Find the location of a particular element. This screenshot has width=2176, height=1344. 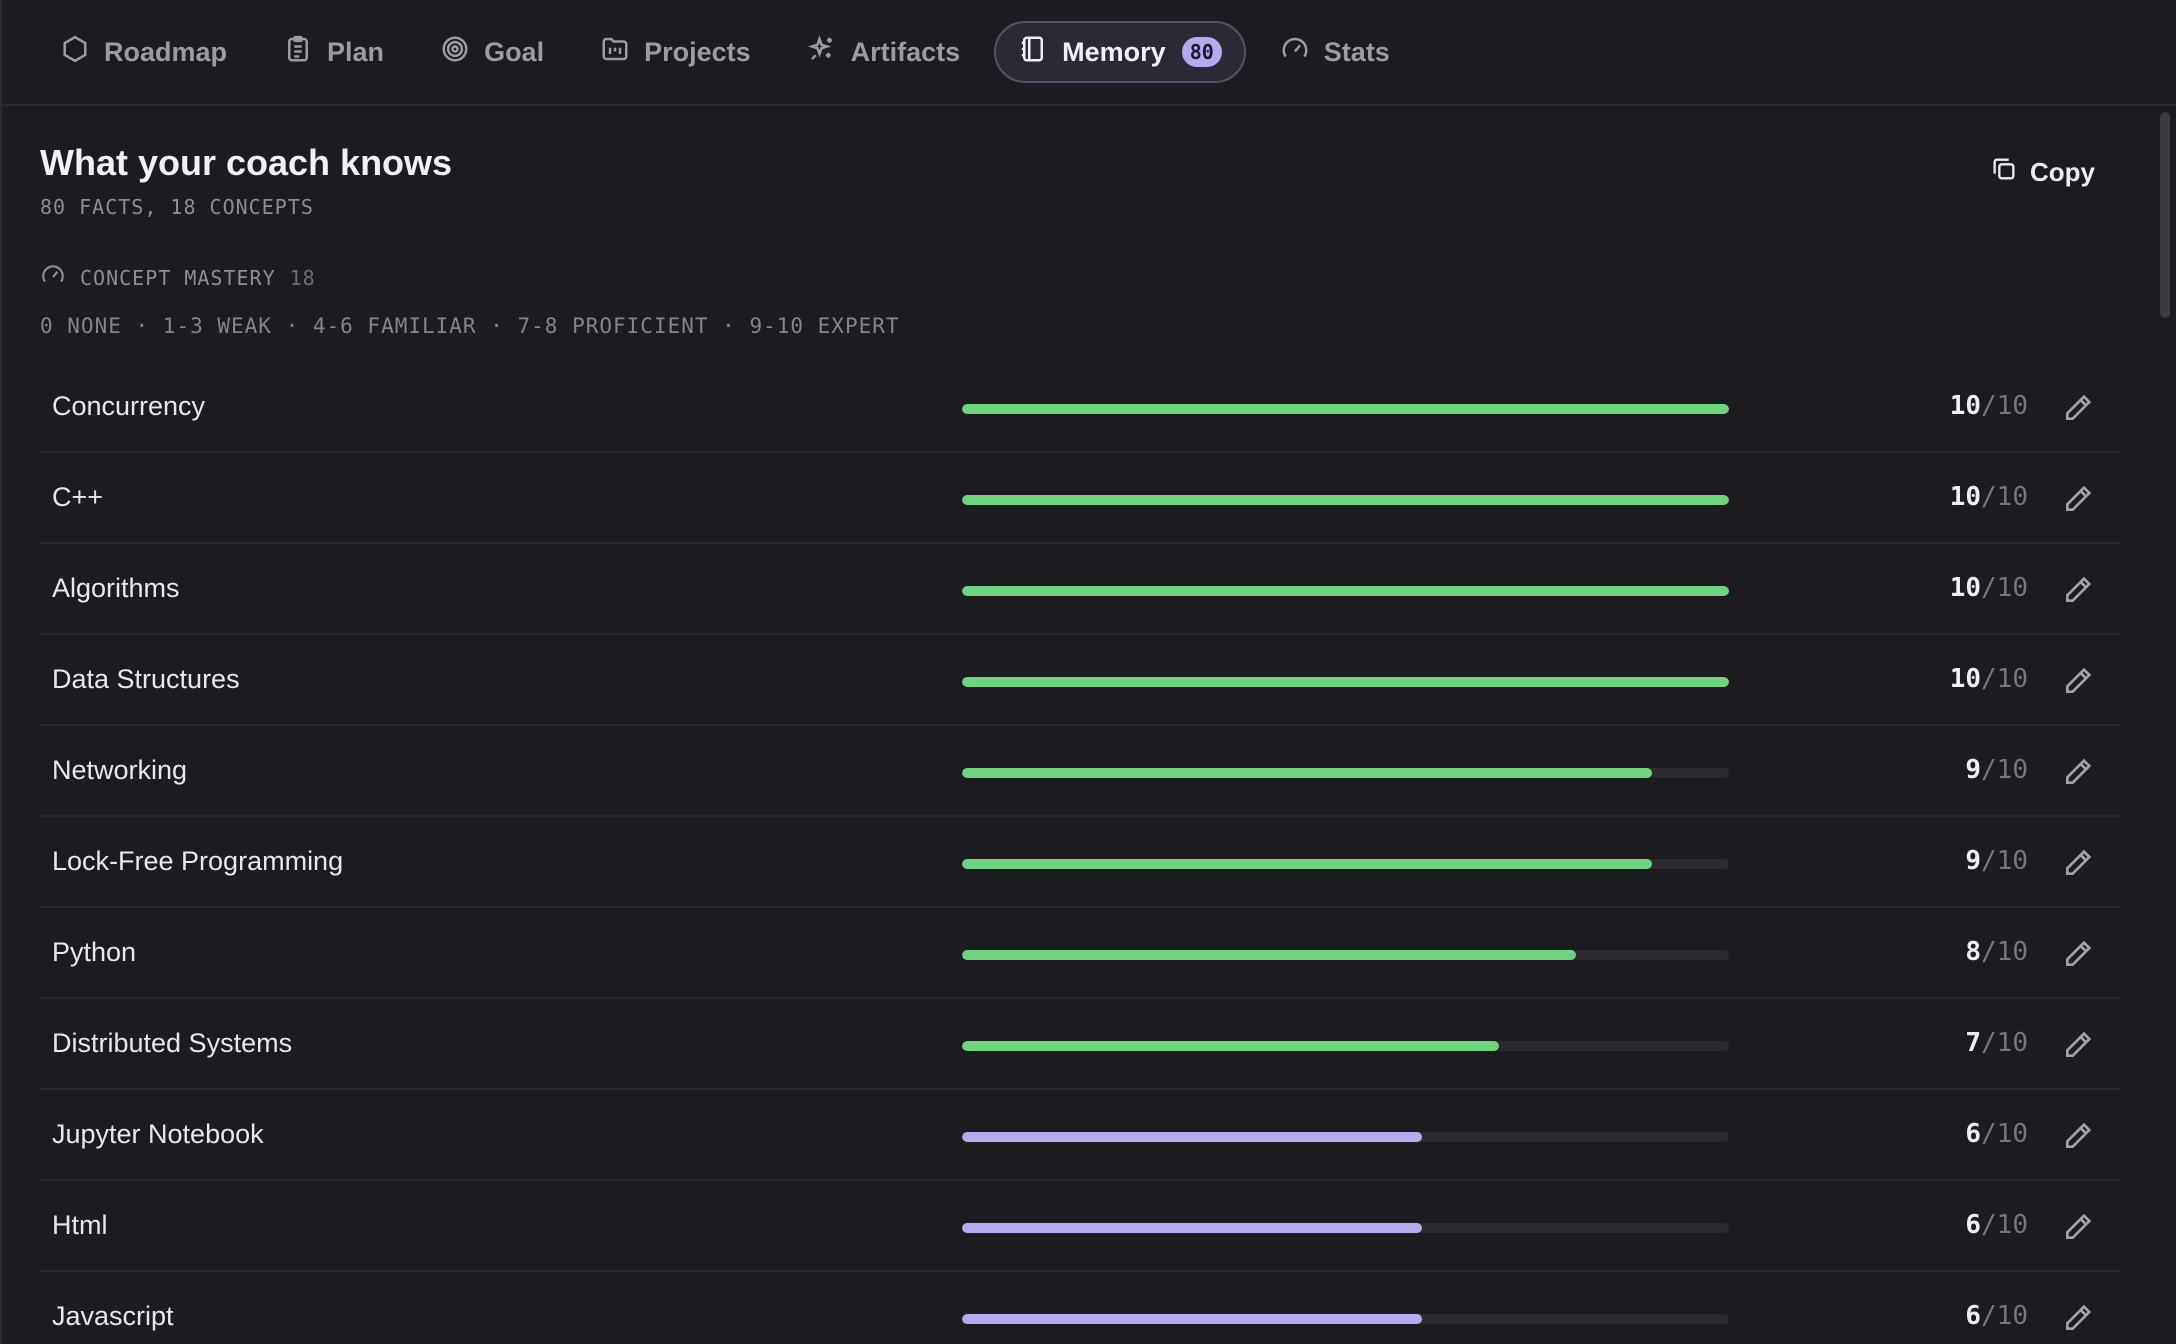

scrollbar-thumb is located at coordinates (2165, 215).